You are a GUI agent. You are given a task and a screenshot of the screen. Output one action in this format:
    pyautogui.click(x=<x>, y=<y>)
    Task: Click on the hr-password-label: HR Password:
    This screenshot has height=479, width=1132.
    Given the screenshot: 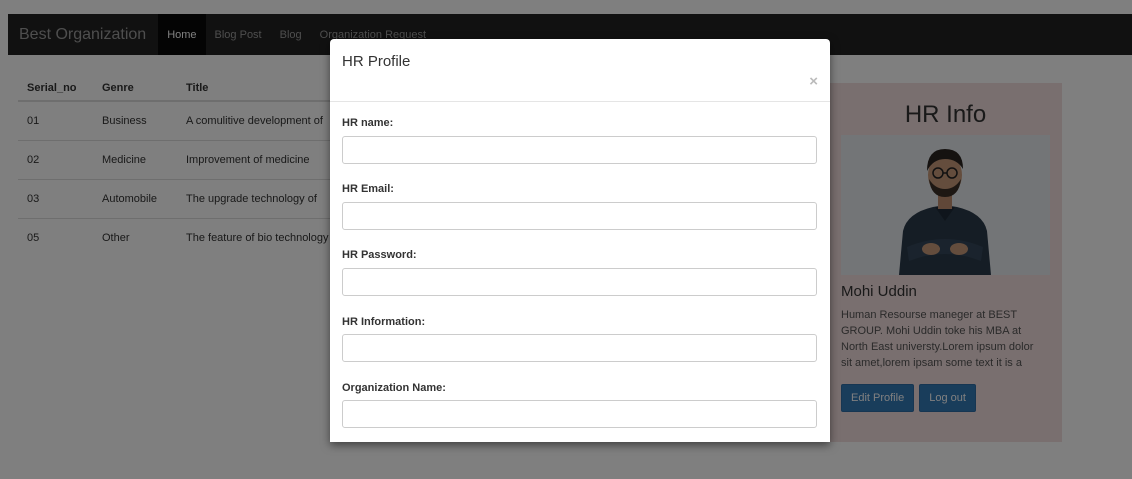 What is the action you would take?
    pyautogui.click(x=379, y=255)
    